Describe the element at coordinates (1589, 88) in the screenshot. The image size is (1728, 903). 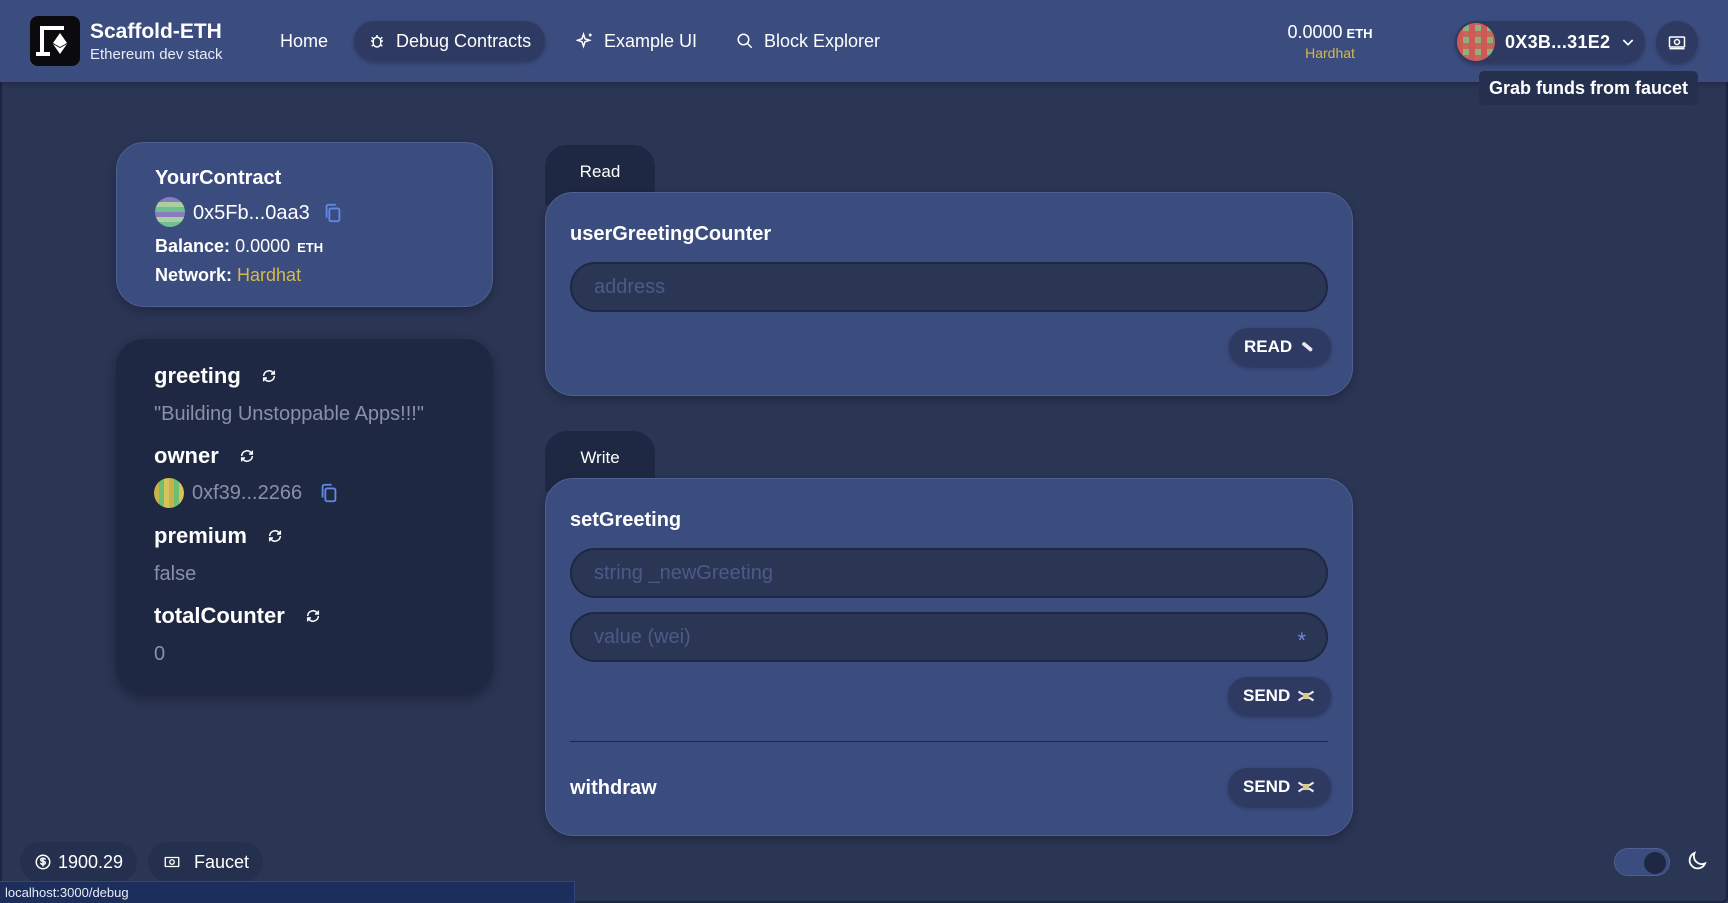
I see `faucet-tooltip: Grab funds from faucet` at that location.